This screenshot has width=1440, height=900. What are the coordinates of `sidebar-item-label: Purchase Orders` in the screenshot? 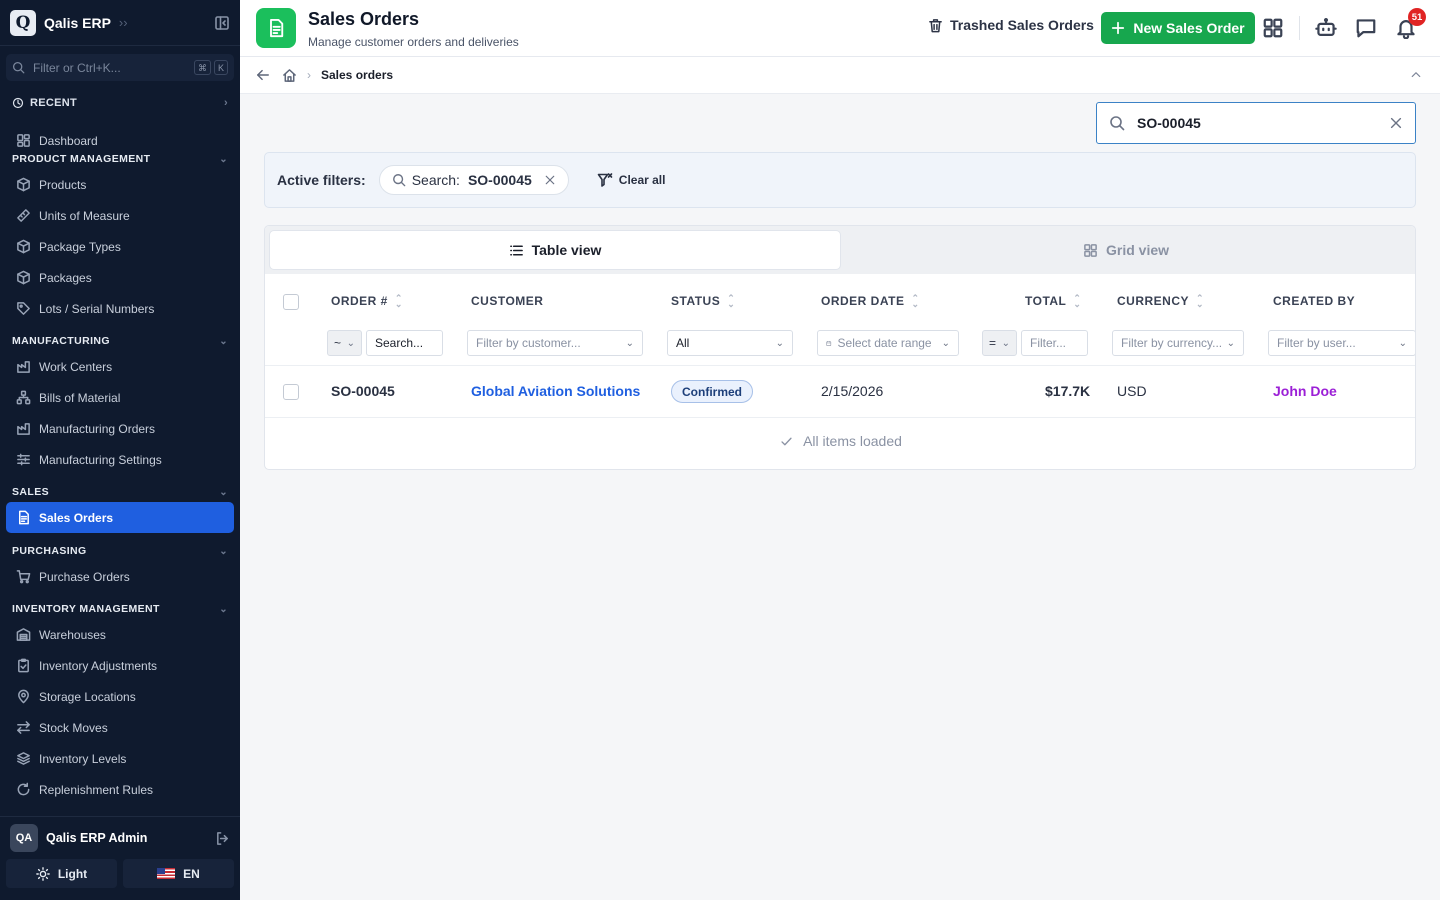 It's located at (84, 576).